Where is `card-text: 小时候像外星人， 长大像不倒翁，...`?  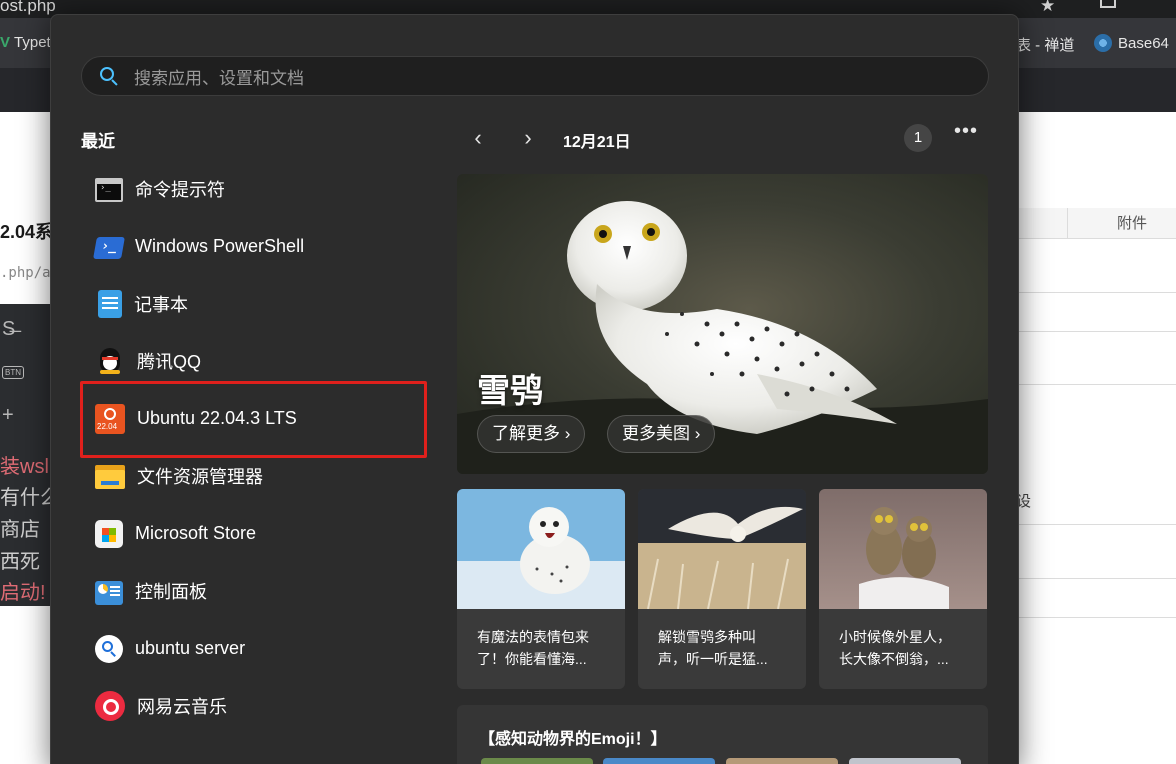
card-text: 小时候像外星人， 长大像不倒翁，... is located at coordinates (895, 648).